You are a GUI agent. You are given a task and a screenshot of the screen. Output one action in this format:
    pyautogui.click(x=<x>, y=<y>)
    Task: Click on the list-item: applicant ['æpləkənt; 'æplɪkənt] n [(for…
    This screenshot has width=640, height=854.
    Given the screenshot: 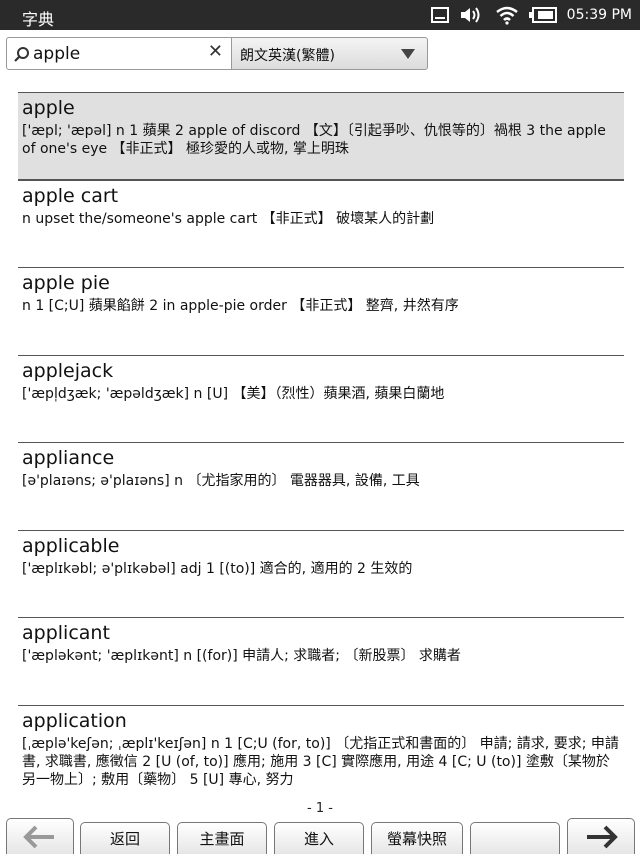 What is the action you would take?
    pyautogui.click(x=321, y=661)
    